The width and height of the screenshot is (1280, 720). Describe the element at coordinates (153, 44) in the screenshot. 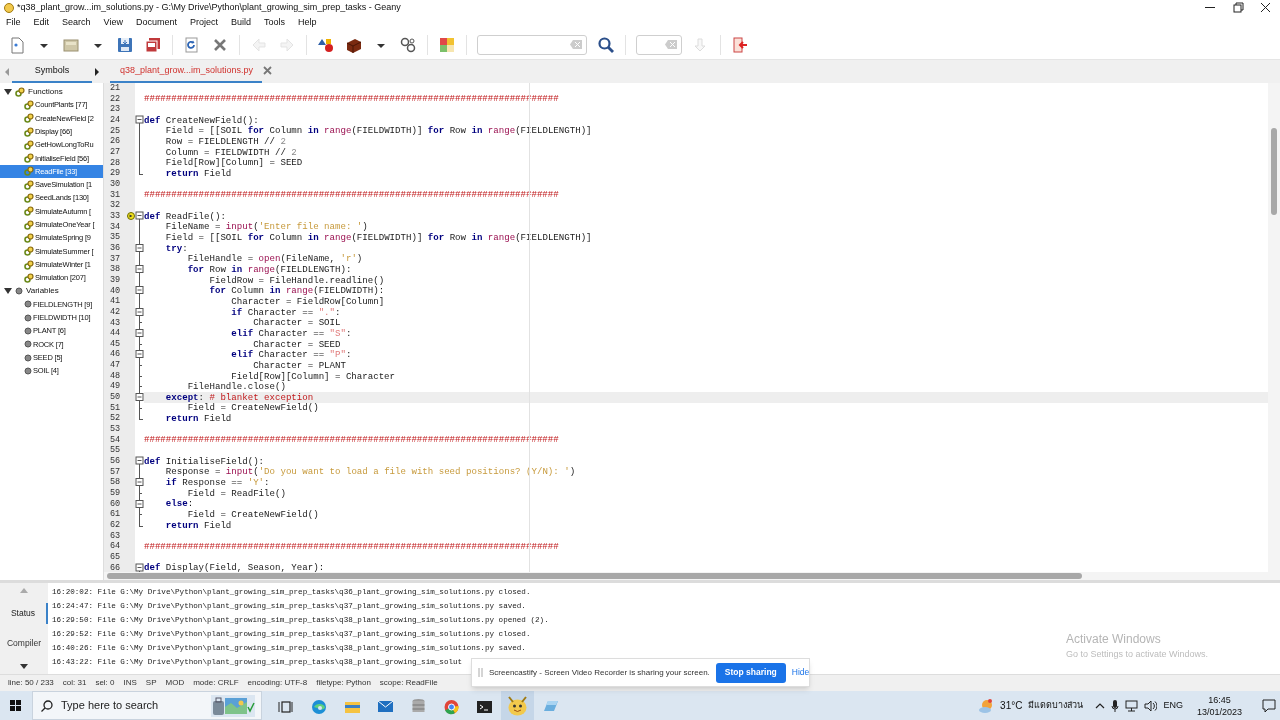

I see `save-all-icon` at that location.